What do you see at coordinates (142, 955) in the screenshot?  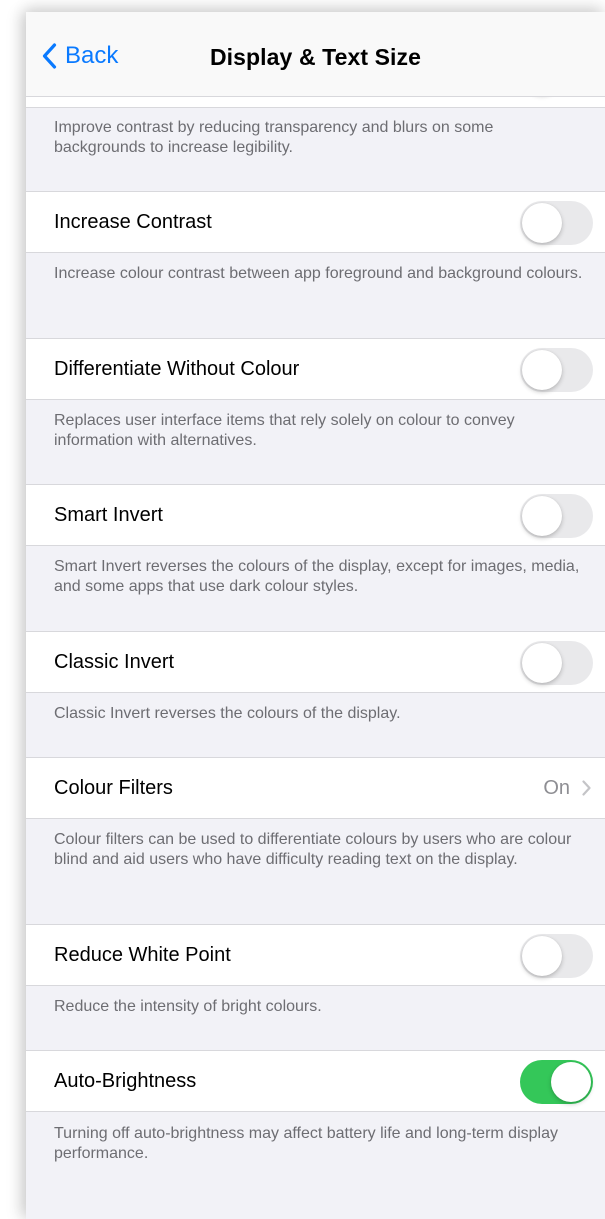 I see `reduce-white-point-label: Reduce White Point` at bounding box center [142, 955].